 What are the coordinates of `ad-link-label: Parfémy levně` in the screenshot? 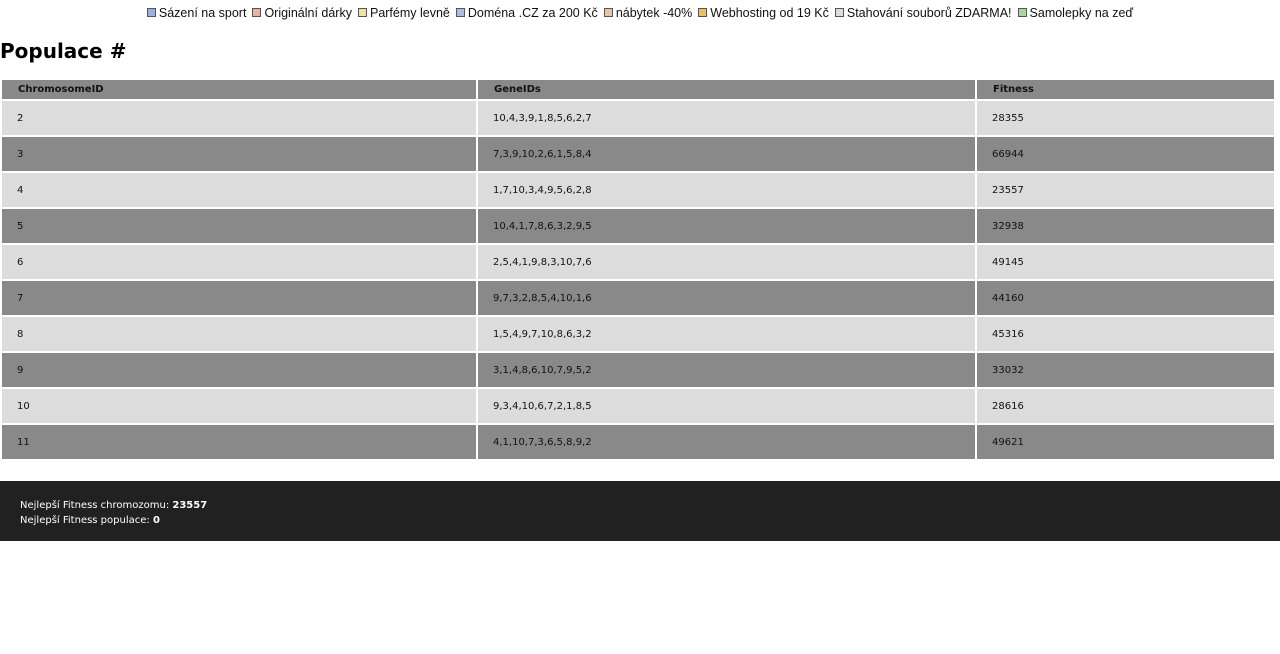 It's located at (409, 12).